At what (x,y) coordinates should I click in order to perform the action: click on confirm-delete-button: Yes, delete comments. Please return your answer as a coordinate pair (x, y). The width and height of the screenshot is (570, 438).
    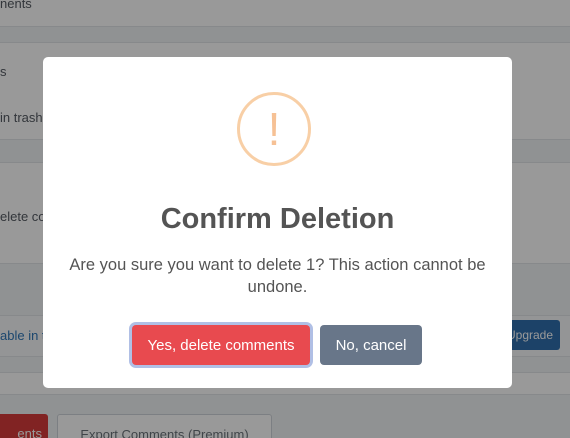
    Looking at the image, I should click on (221, 345).